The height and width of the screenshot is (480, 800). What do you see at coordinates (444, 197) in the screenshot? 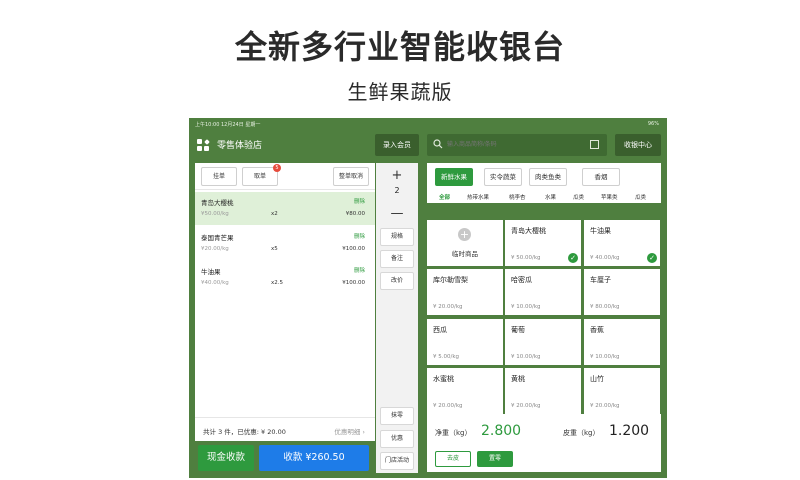
I see `subtab-all: 全部` at bounding box center [444, 197].